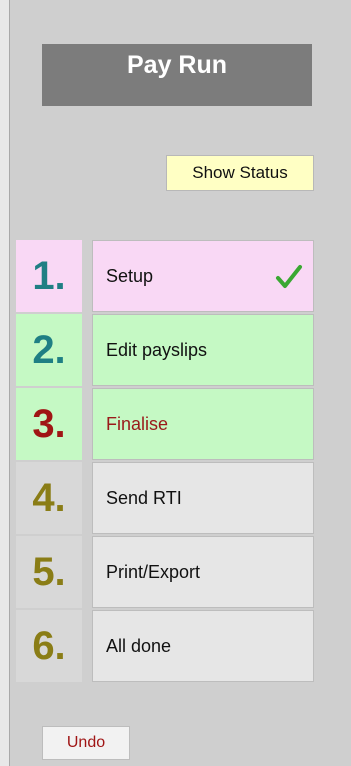 Image resolution: width=351 pixels, height=766 pixels. What do you see at coordinates (203, 276) in the screenshot?
I see `step-label: Setup` at bounding box center [203, 276].